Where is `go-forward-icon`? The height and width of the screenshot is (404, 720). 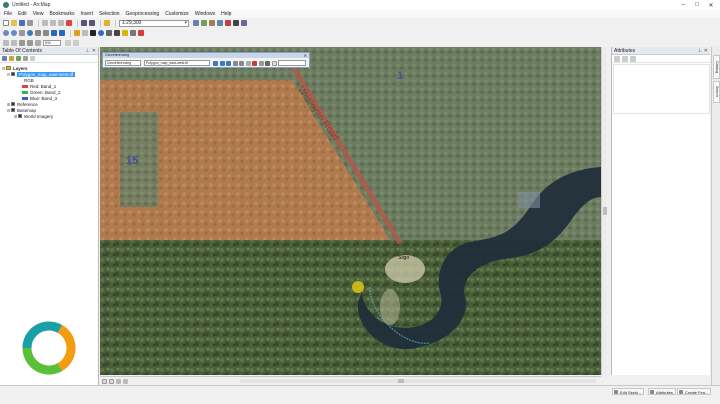 go-forward-icon is located at coordinates (62, 33).